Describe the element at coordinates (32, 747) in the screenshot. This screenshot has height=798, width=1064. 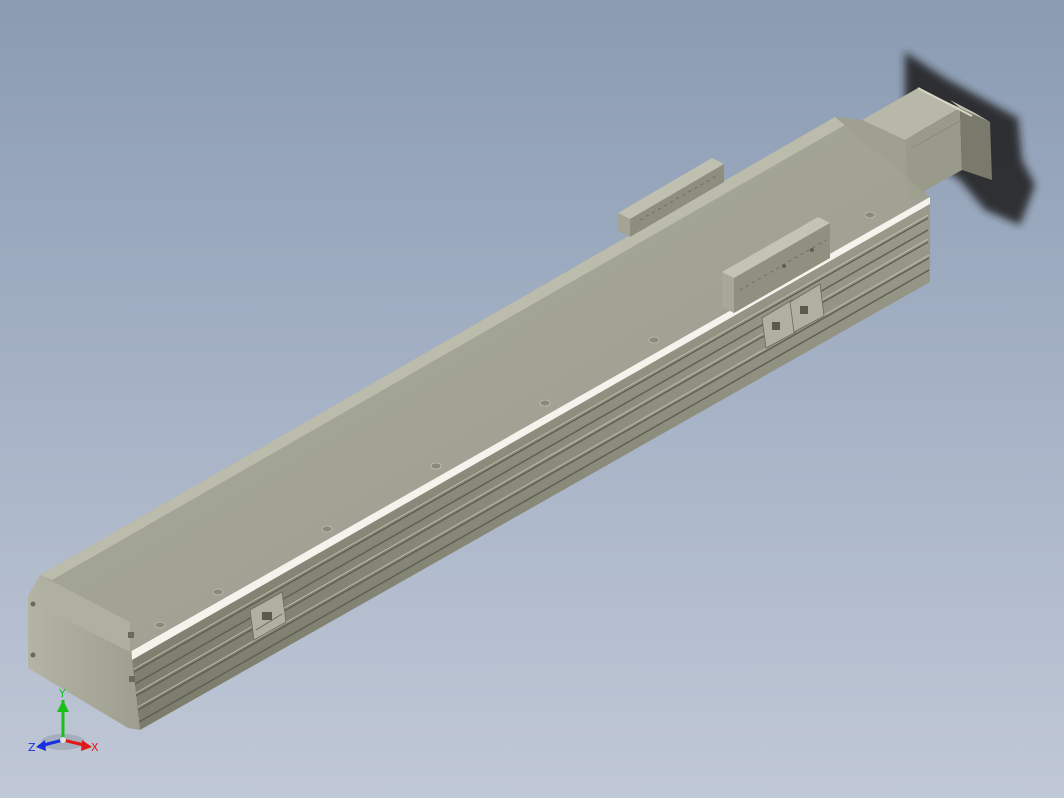
I see `z-axis-label: Z` at that location.